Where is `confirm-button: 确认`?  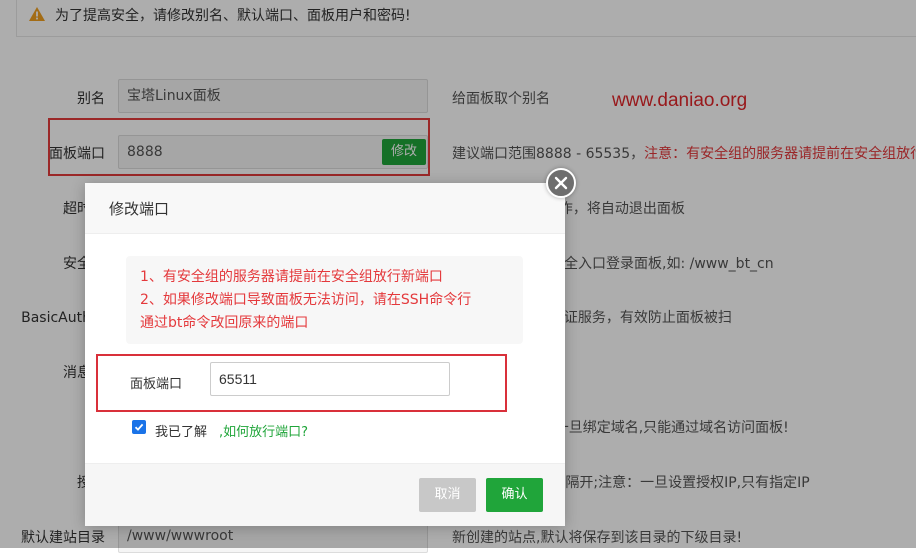
confirm-button: 确认 is located at coordinates (514, 495).